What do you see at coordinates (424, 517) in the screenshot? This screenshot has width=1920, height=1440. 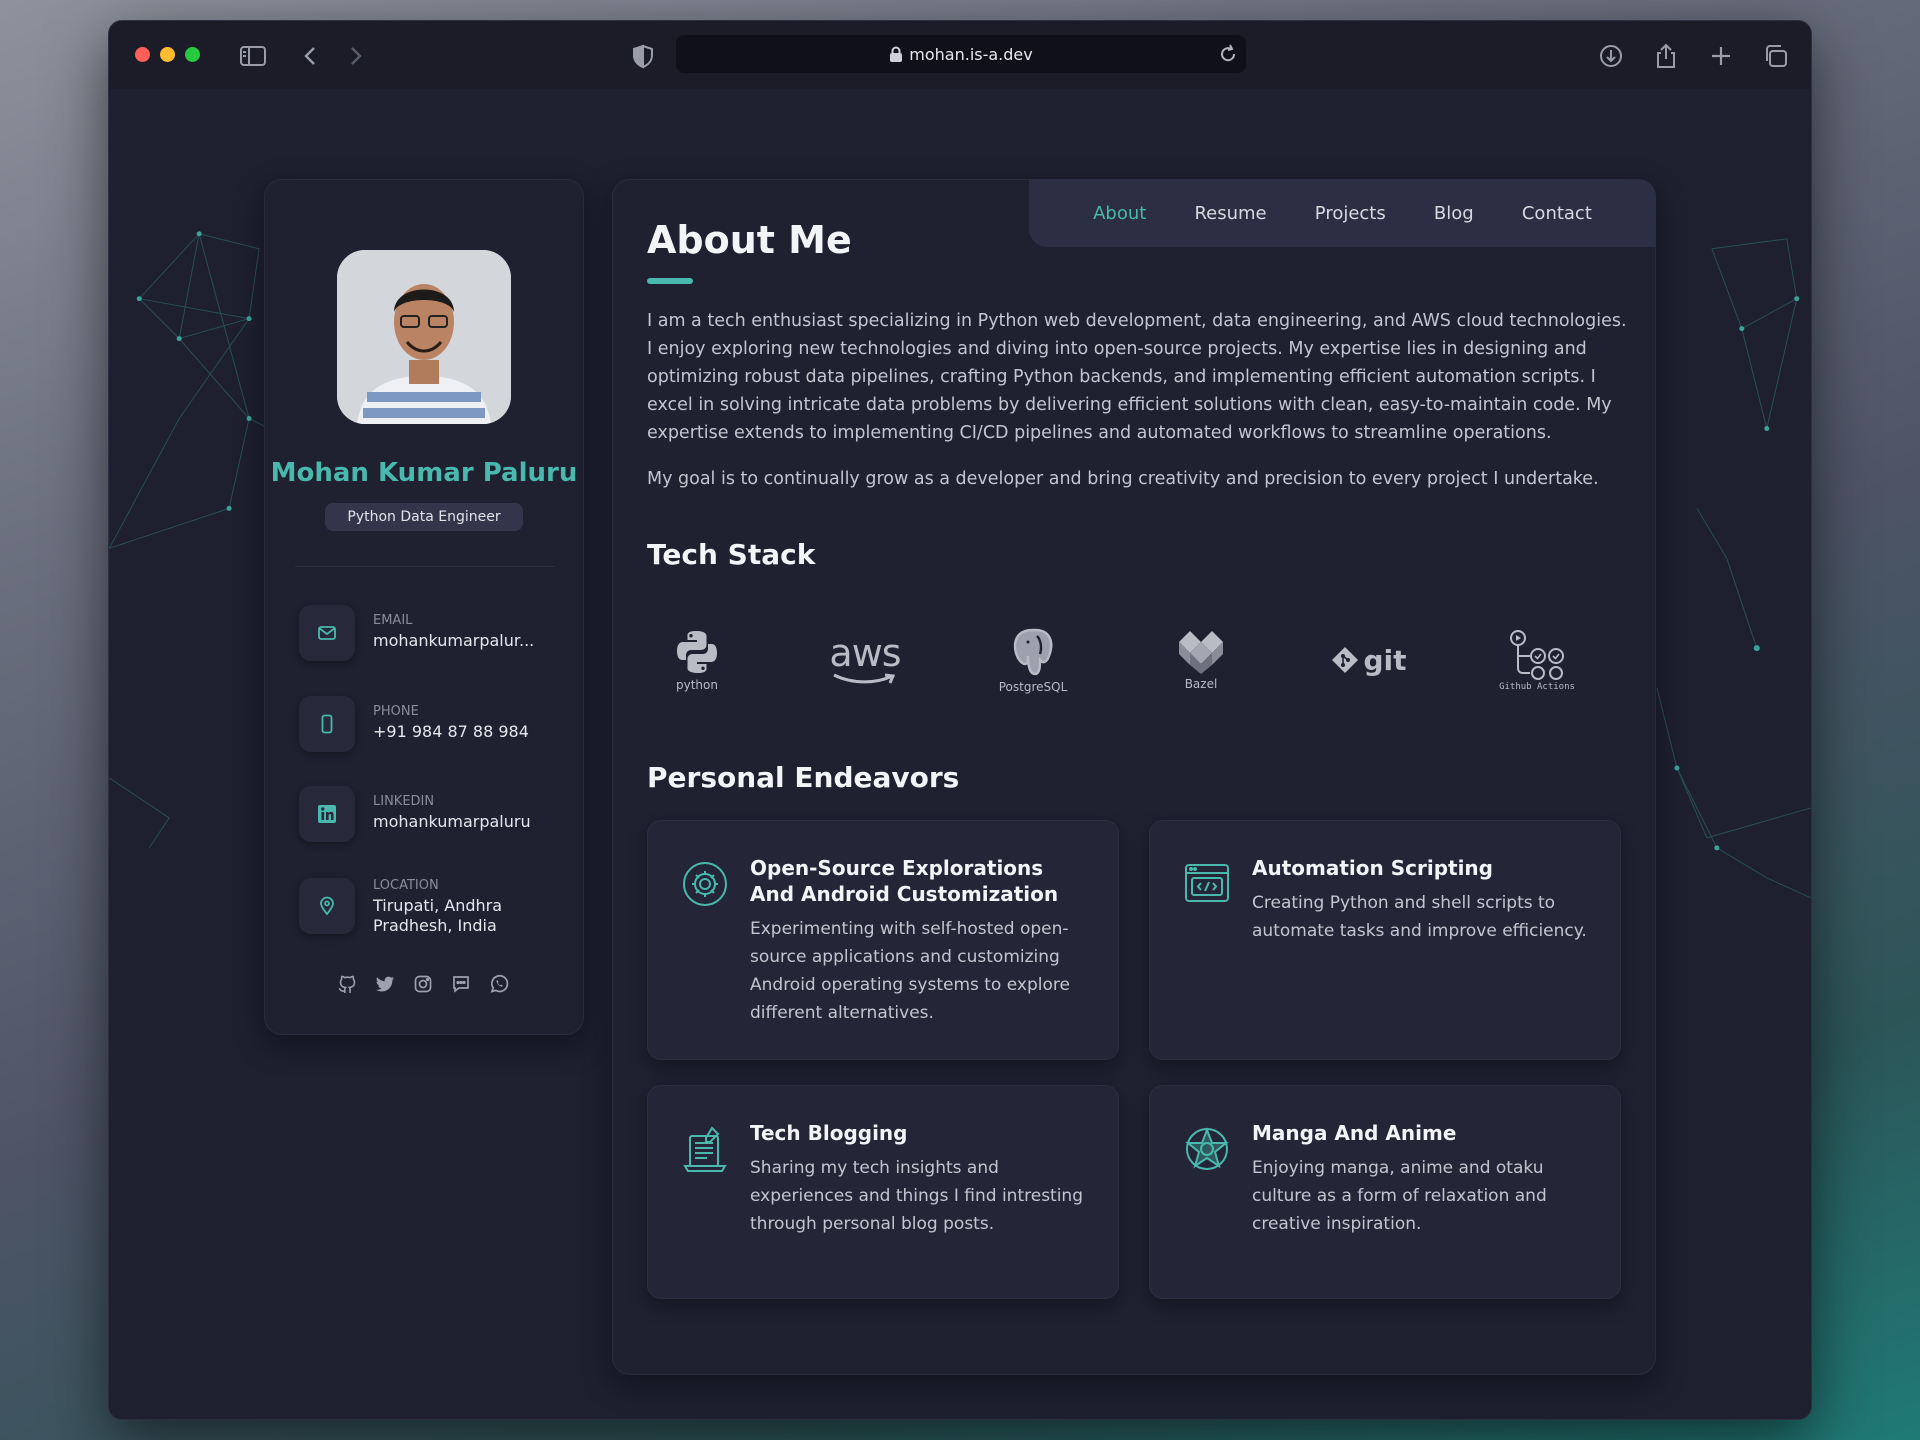 I see `profile-role-badge: Python Data Engineer` at bounding box center [424, 517].